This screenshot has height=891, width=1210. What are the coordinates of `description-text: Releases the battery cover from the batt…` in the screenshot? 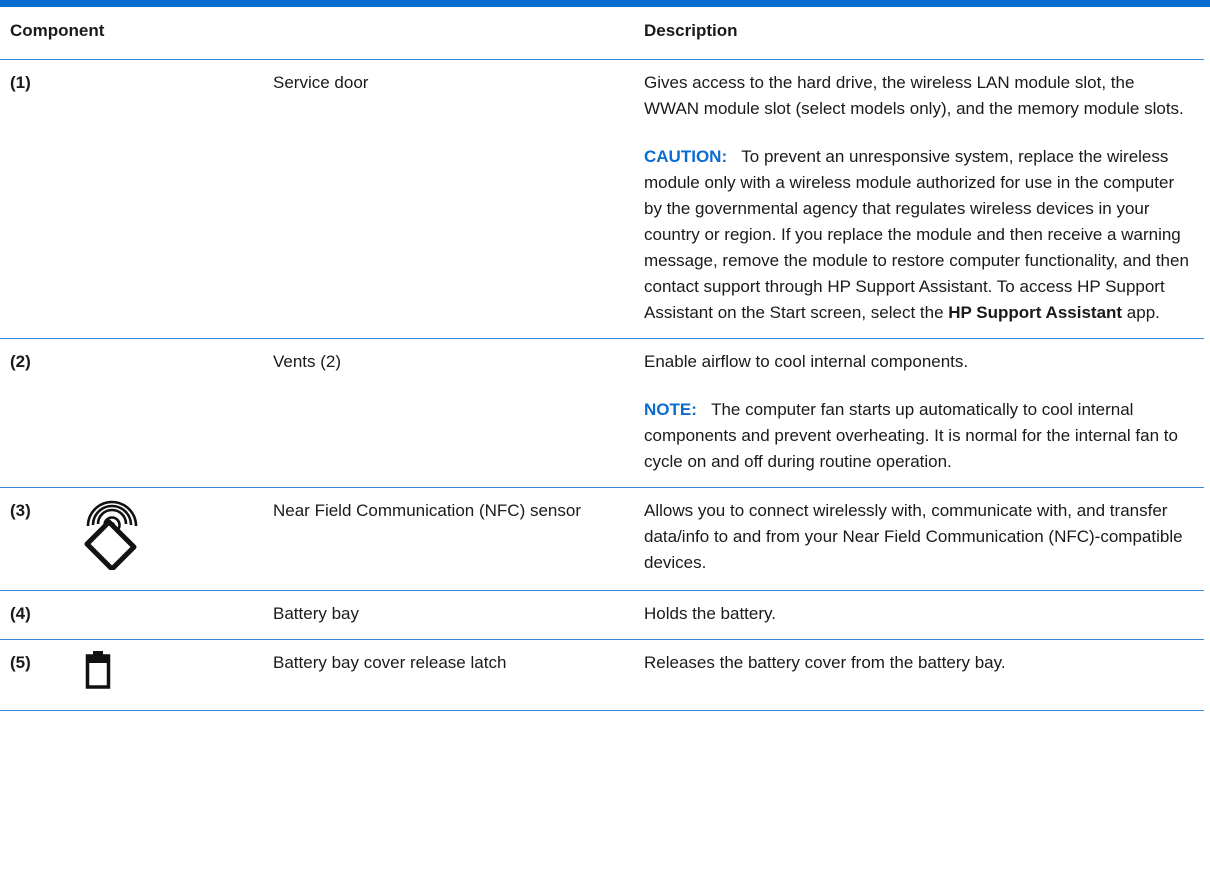 It's located at (825, 662).